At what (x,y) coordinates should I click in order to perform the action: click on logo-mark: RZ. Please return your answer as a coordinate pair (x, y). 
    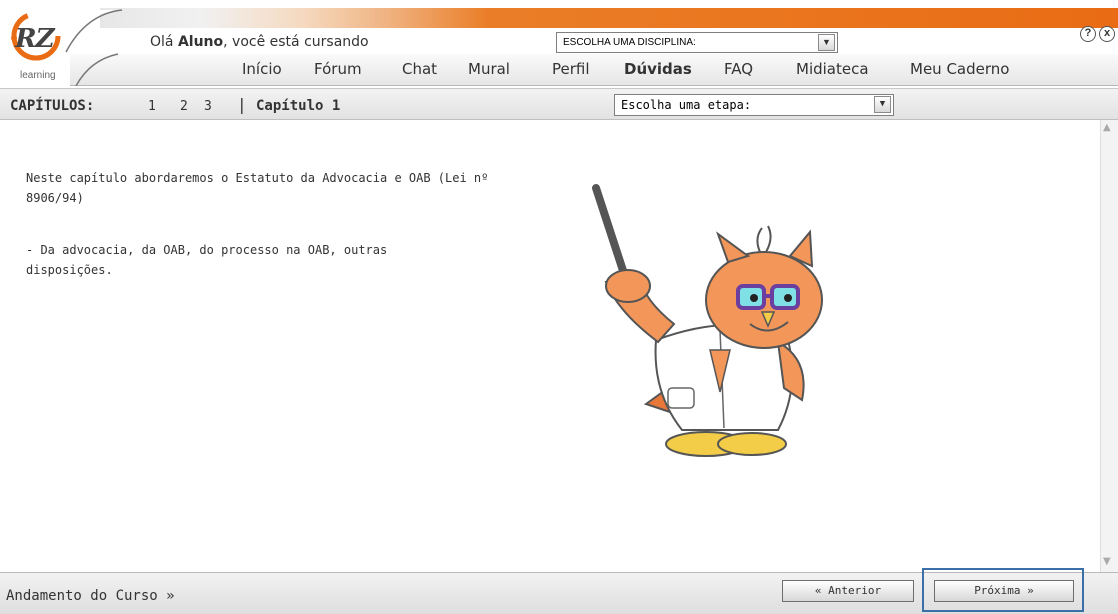
    Looking at the image, I should click on (35, 39).